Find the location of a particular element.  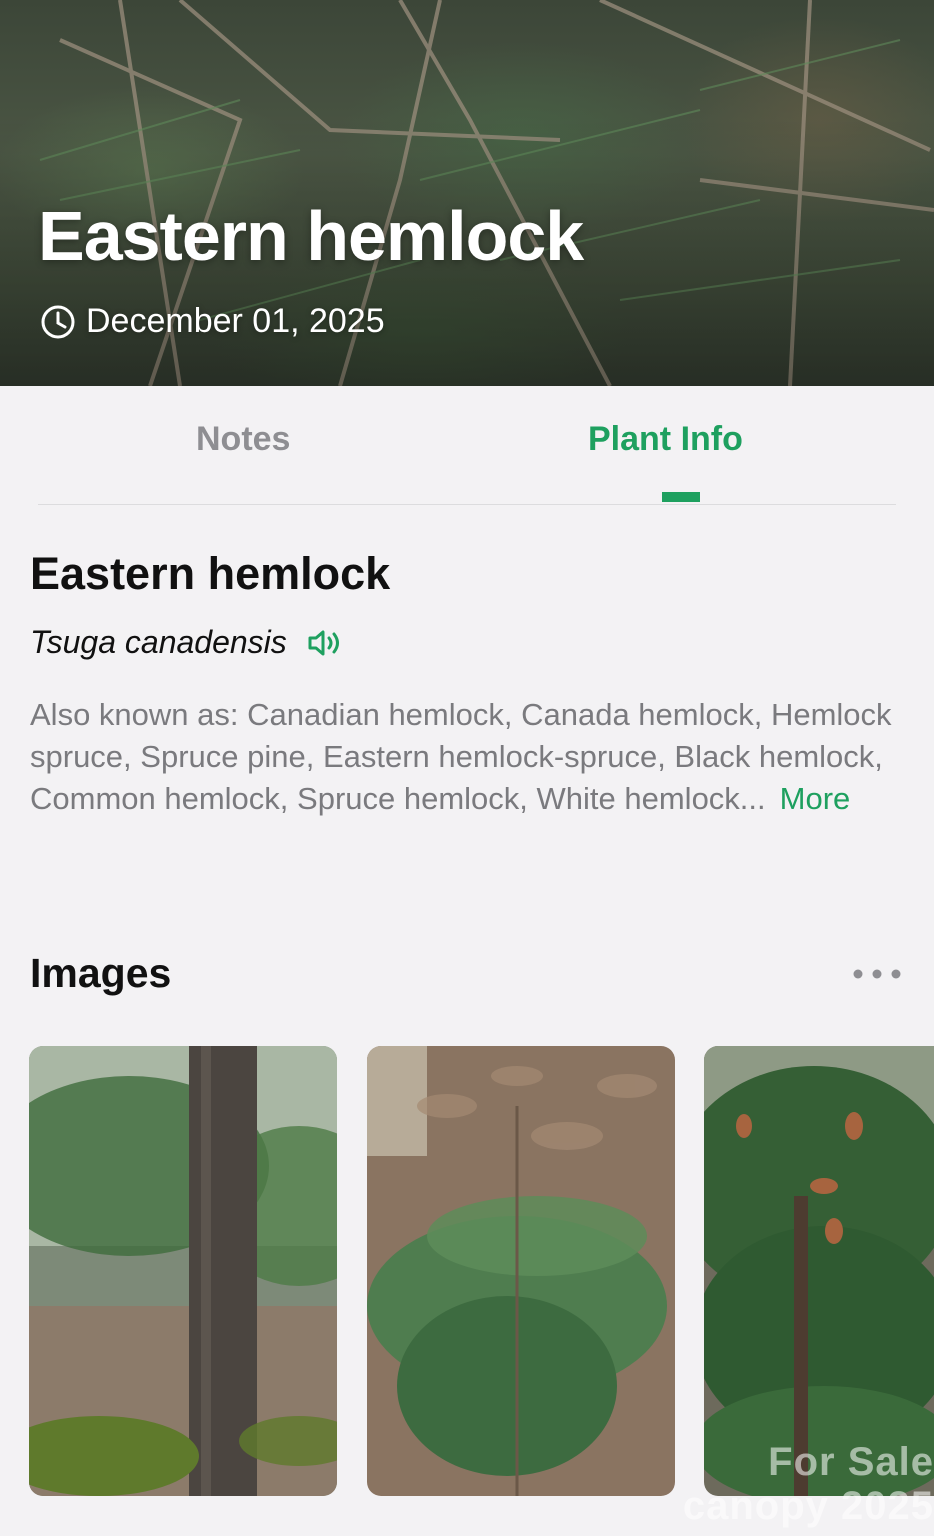

young-tree-photo is located at coordinates (819, 1271).